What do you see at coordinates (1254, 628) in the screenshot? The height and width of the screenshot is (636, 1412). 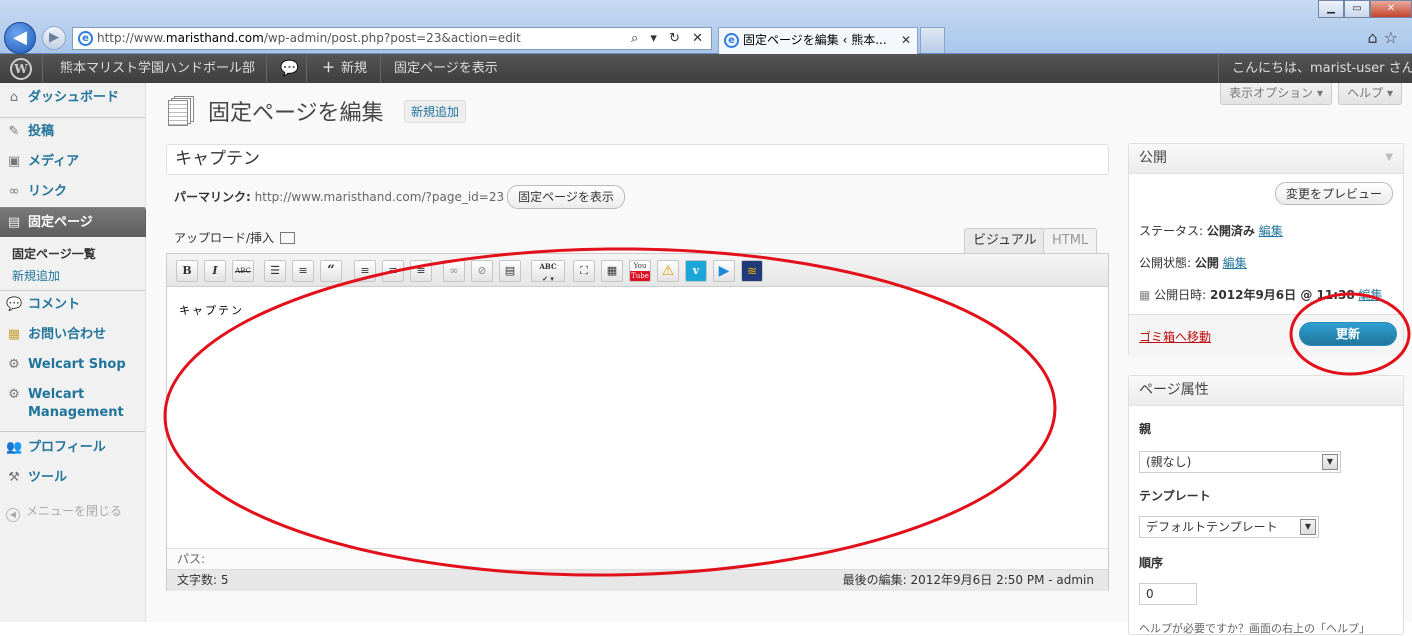 I see `help-note: ヘルプが必要ですか？画面の右上の「ヘルプ」` at bounding box center [1254, 628].